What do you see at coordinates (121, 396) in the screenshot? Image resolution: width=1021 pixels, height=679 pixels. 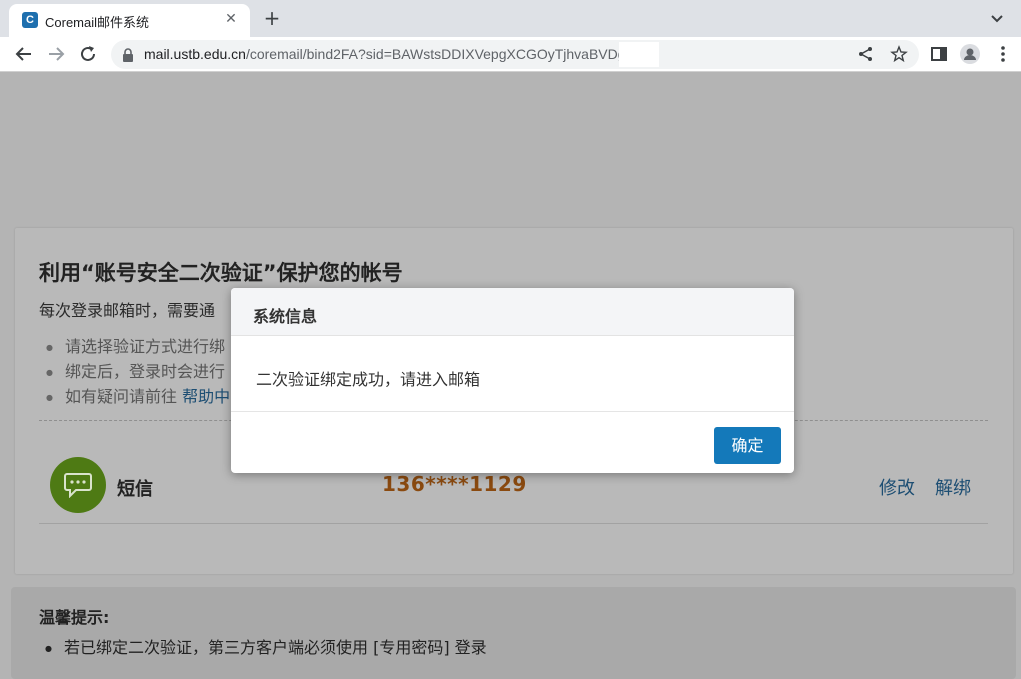 I see `instruction-text: 如有疑问请前往` at bounding box center [121, 396].